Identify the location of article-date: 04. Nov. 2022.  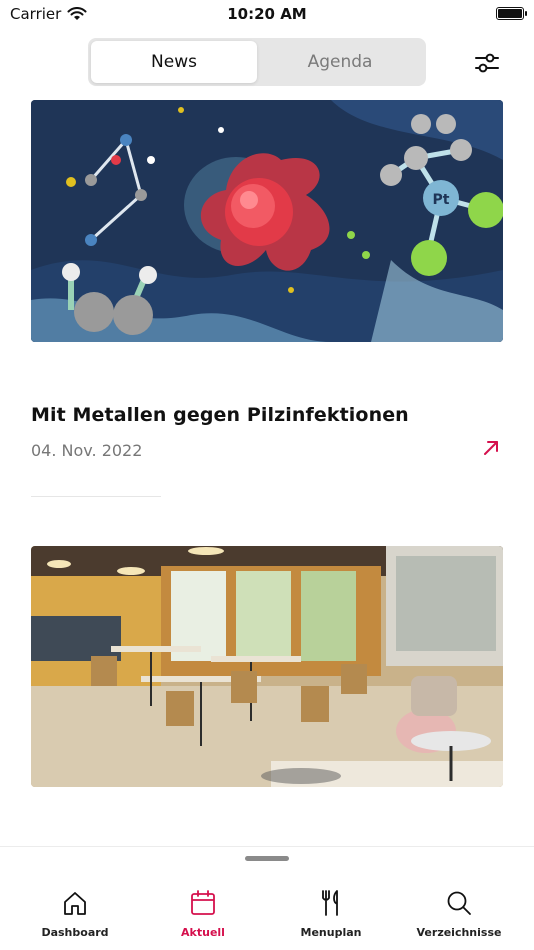
(87, 450).